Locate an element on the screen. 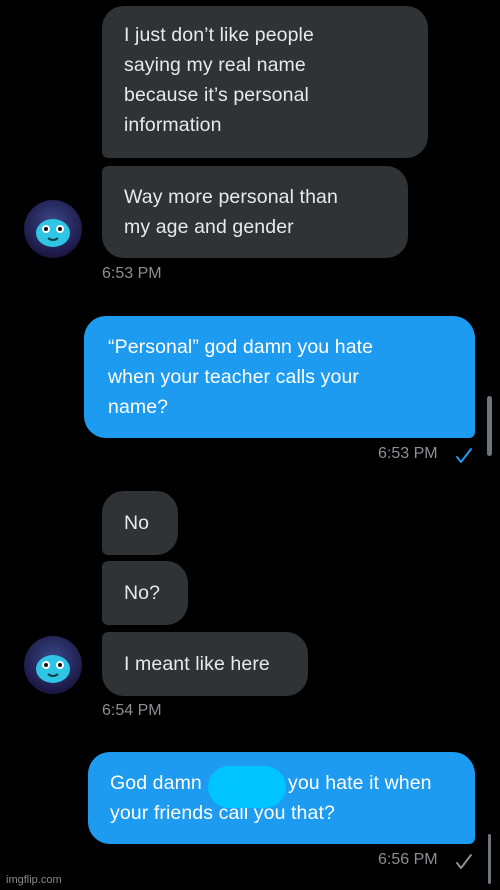  message-bubble-incoming: No is located at coordinates (140, 523).